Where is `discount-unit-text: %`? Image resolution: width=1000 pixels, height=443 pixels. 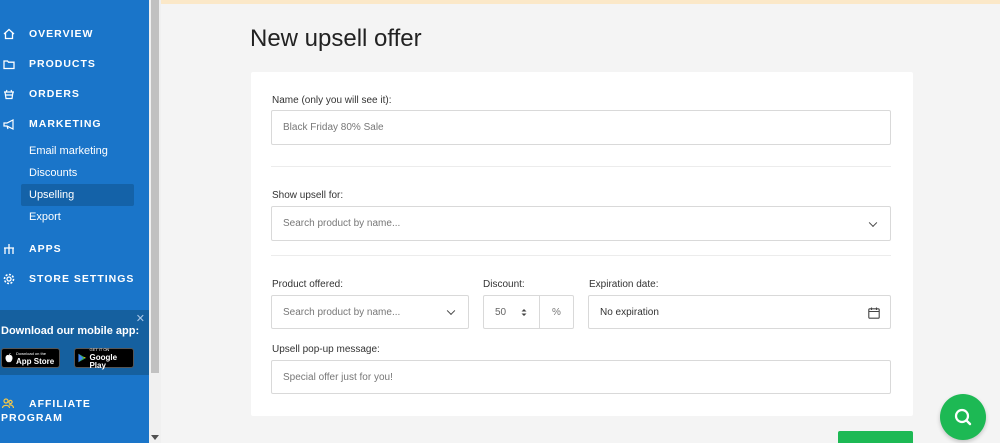 discount-unit-text: % is located at coordinates (556, 312).